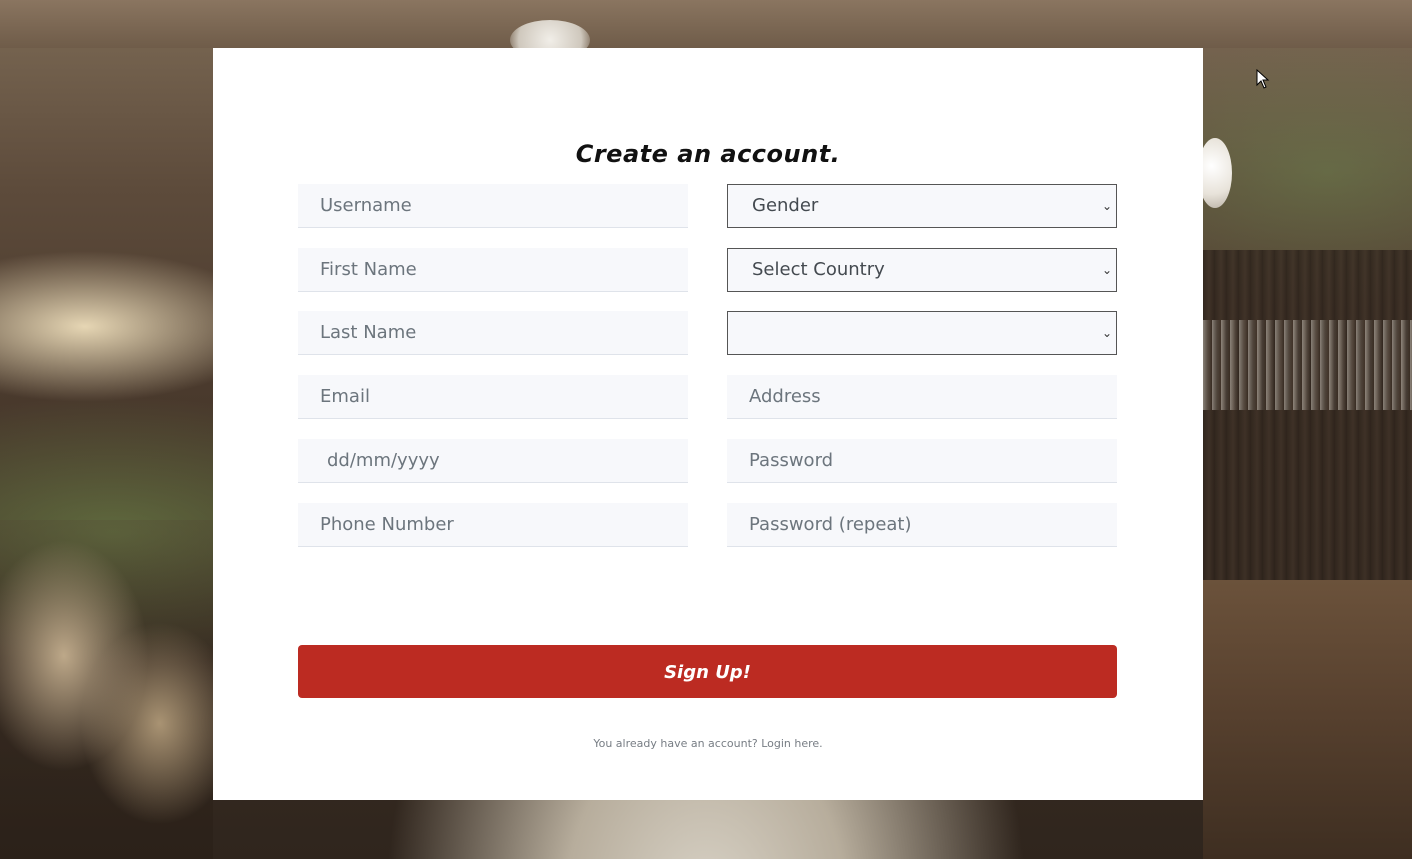 This screenshot has width=1412, height=859. Describe the element at coordinates (922, 461) in the screenshot. I see `password-input` at that location.